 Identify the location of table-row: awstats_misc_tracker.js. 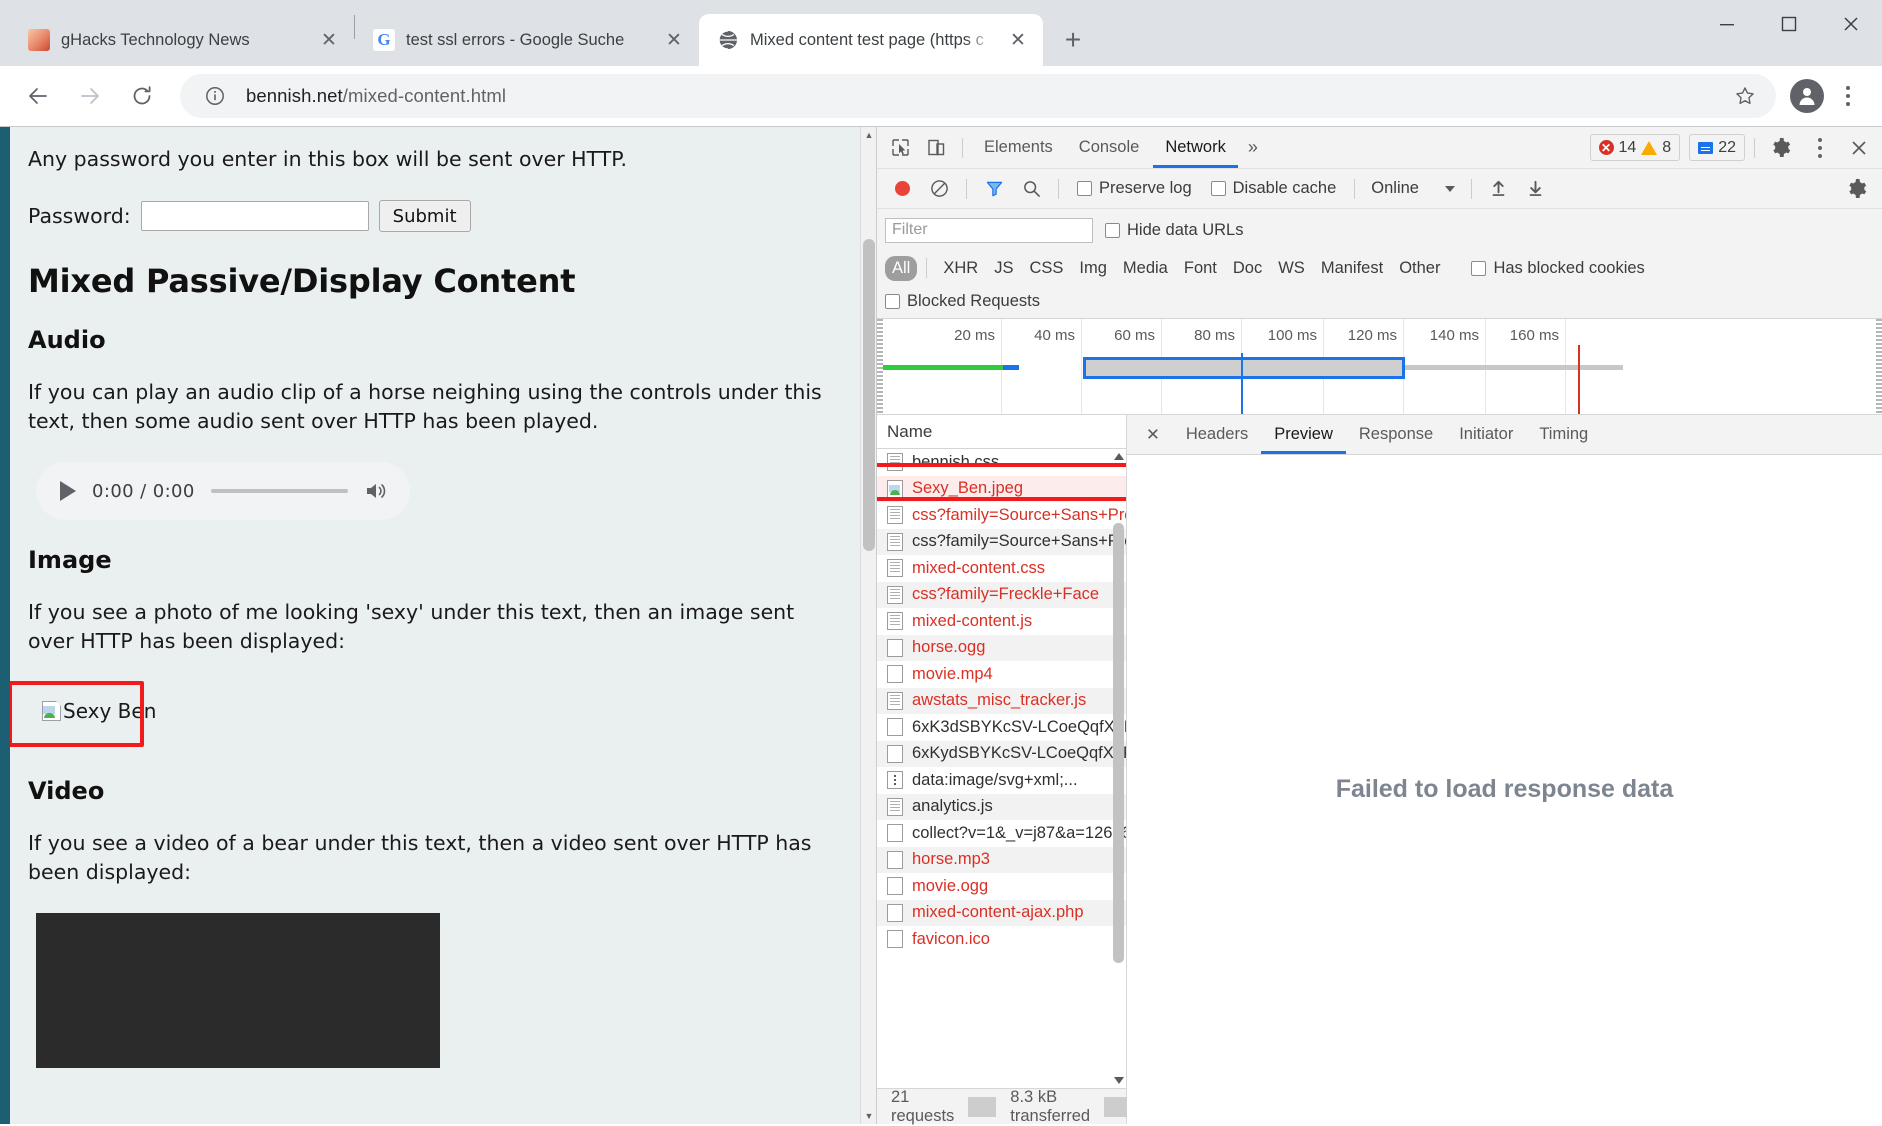
(1001, 700).